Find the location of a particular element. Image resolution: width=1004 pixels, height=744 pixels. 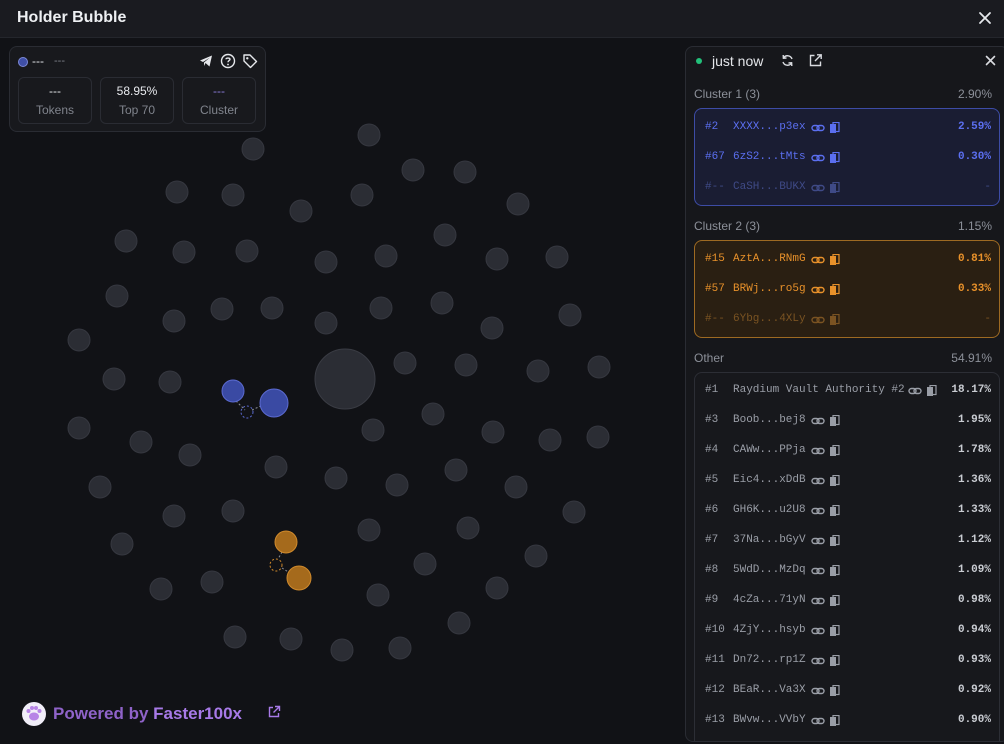

refresh-icon is located at coordinates (787, 60).